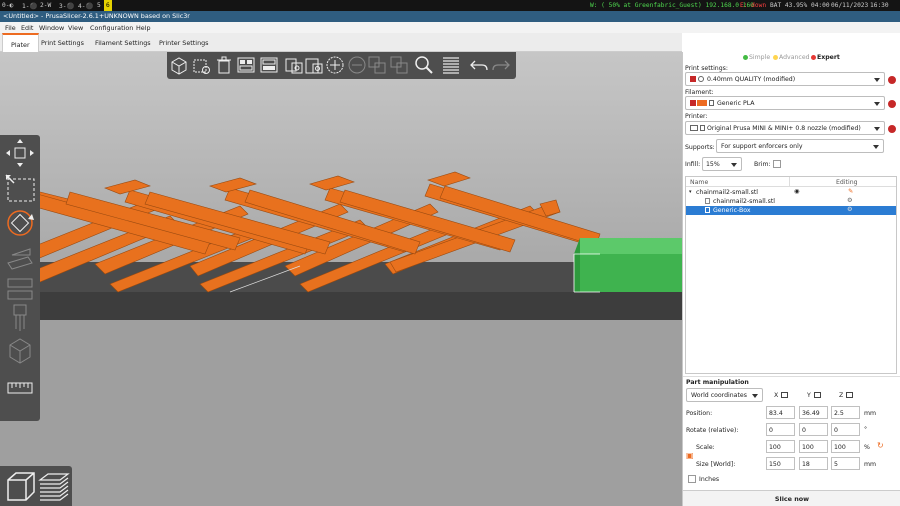  I want to click on undo-icon, so click(479, 65).